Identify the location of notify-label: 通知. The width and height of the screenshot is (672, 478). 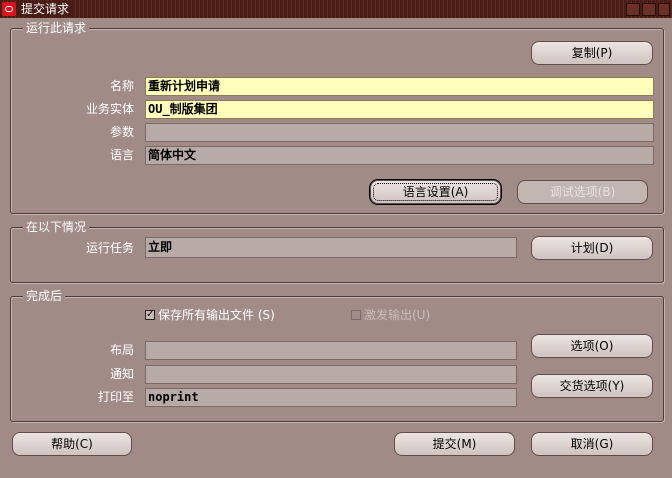
(121, 374).